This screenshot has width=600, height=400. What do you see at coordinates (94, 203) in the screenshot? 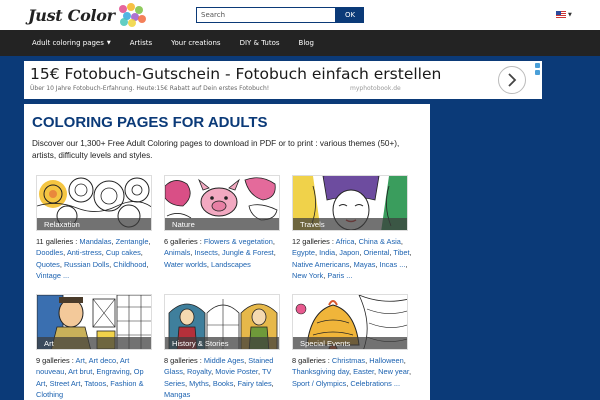
I see `category-thumbnail-relaxation: Relaxation` at bounding box center [94, 203].